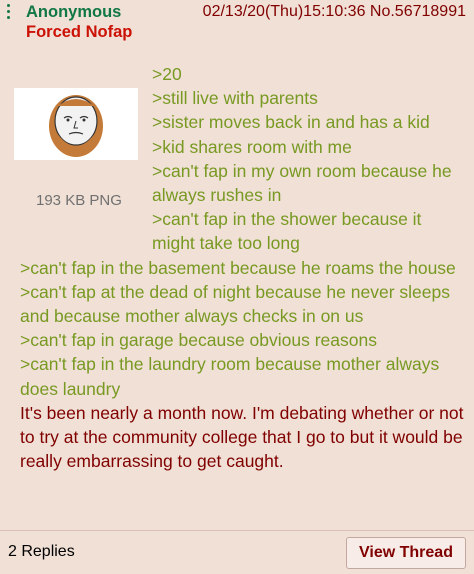  Describe the element at coordinates (74, 12) in the screenshot. I see `poster-name: Anonymous` at that location.